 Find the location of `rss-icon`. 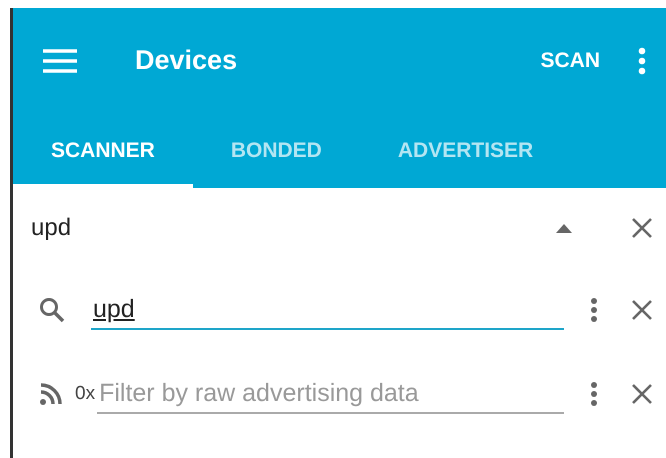

rss-icon is located at coordinates (51, 394).